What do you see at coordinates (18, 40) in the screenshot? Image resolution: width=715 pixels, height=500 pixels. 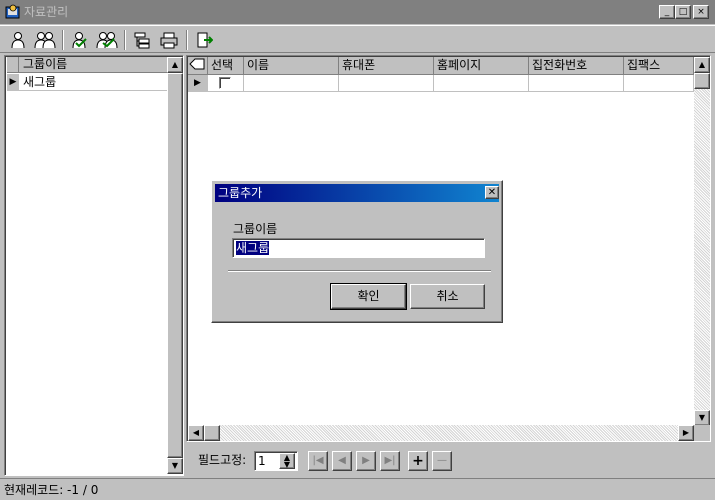 I see `person-icon` at bounding box center [18, 40].